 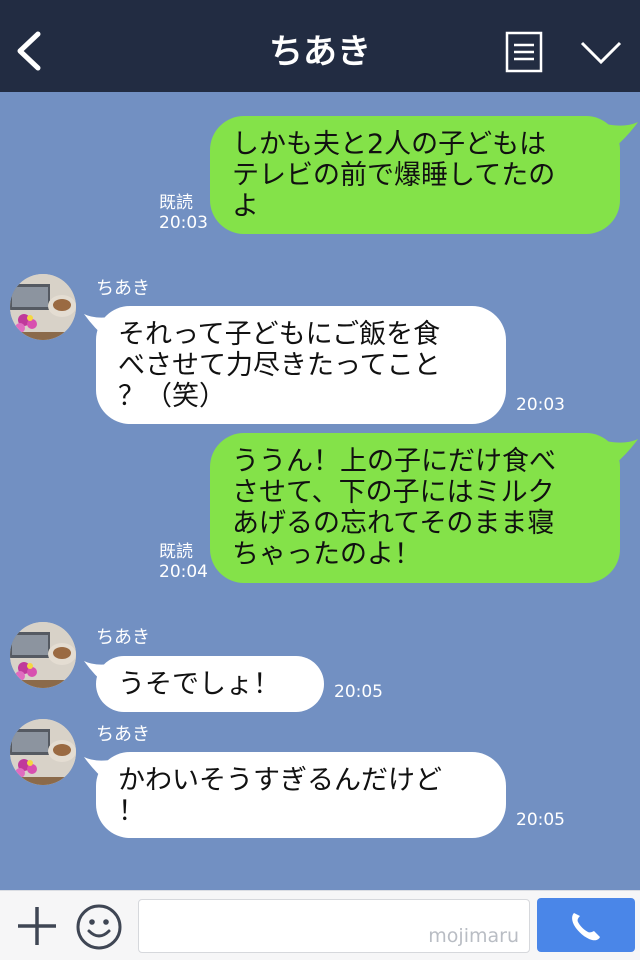 I want to click on note-menu-button, so click(x=524, y=52).